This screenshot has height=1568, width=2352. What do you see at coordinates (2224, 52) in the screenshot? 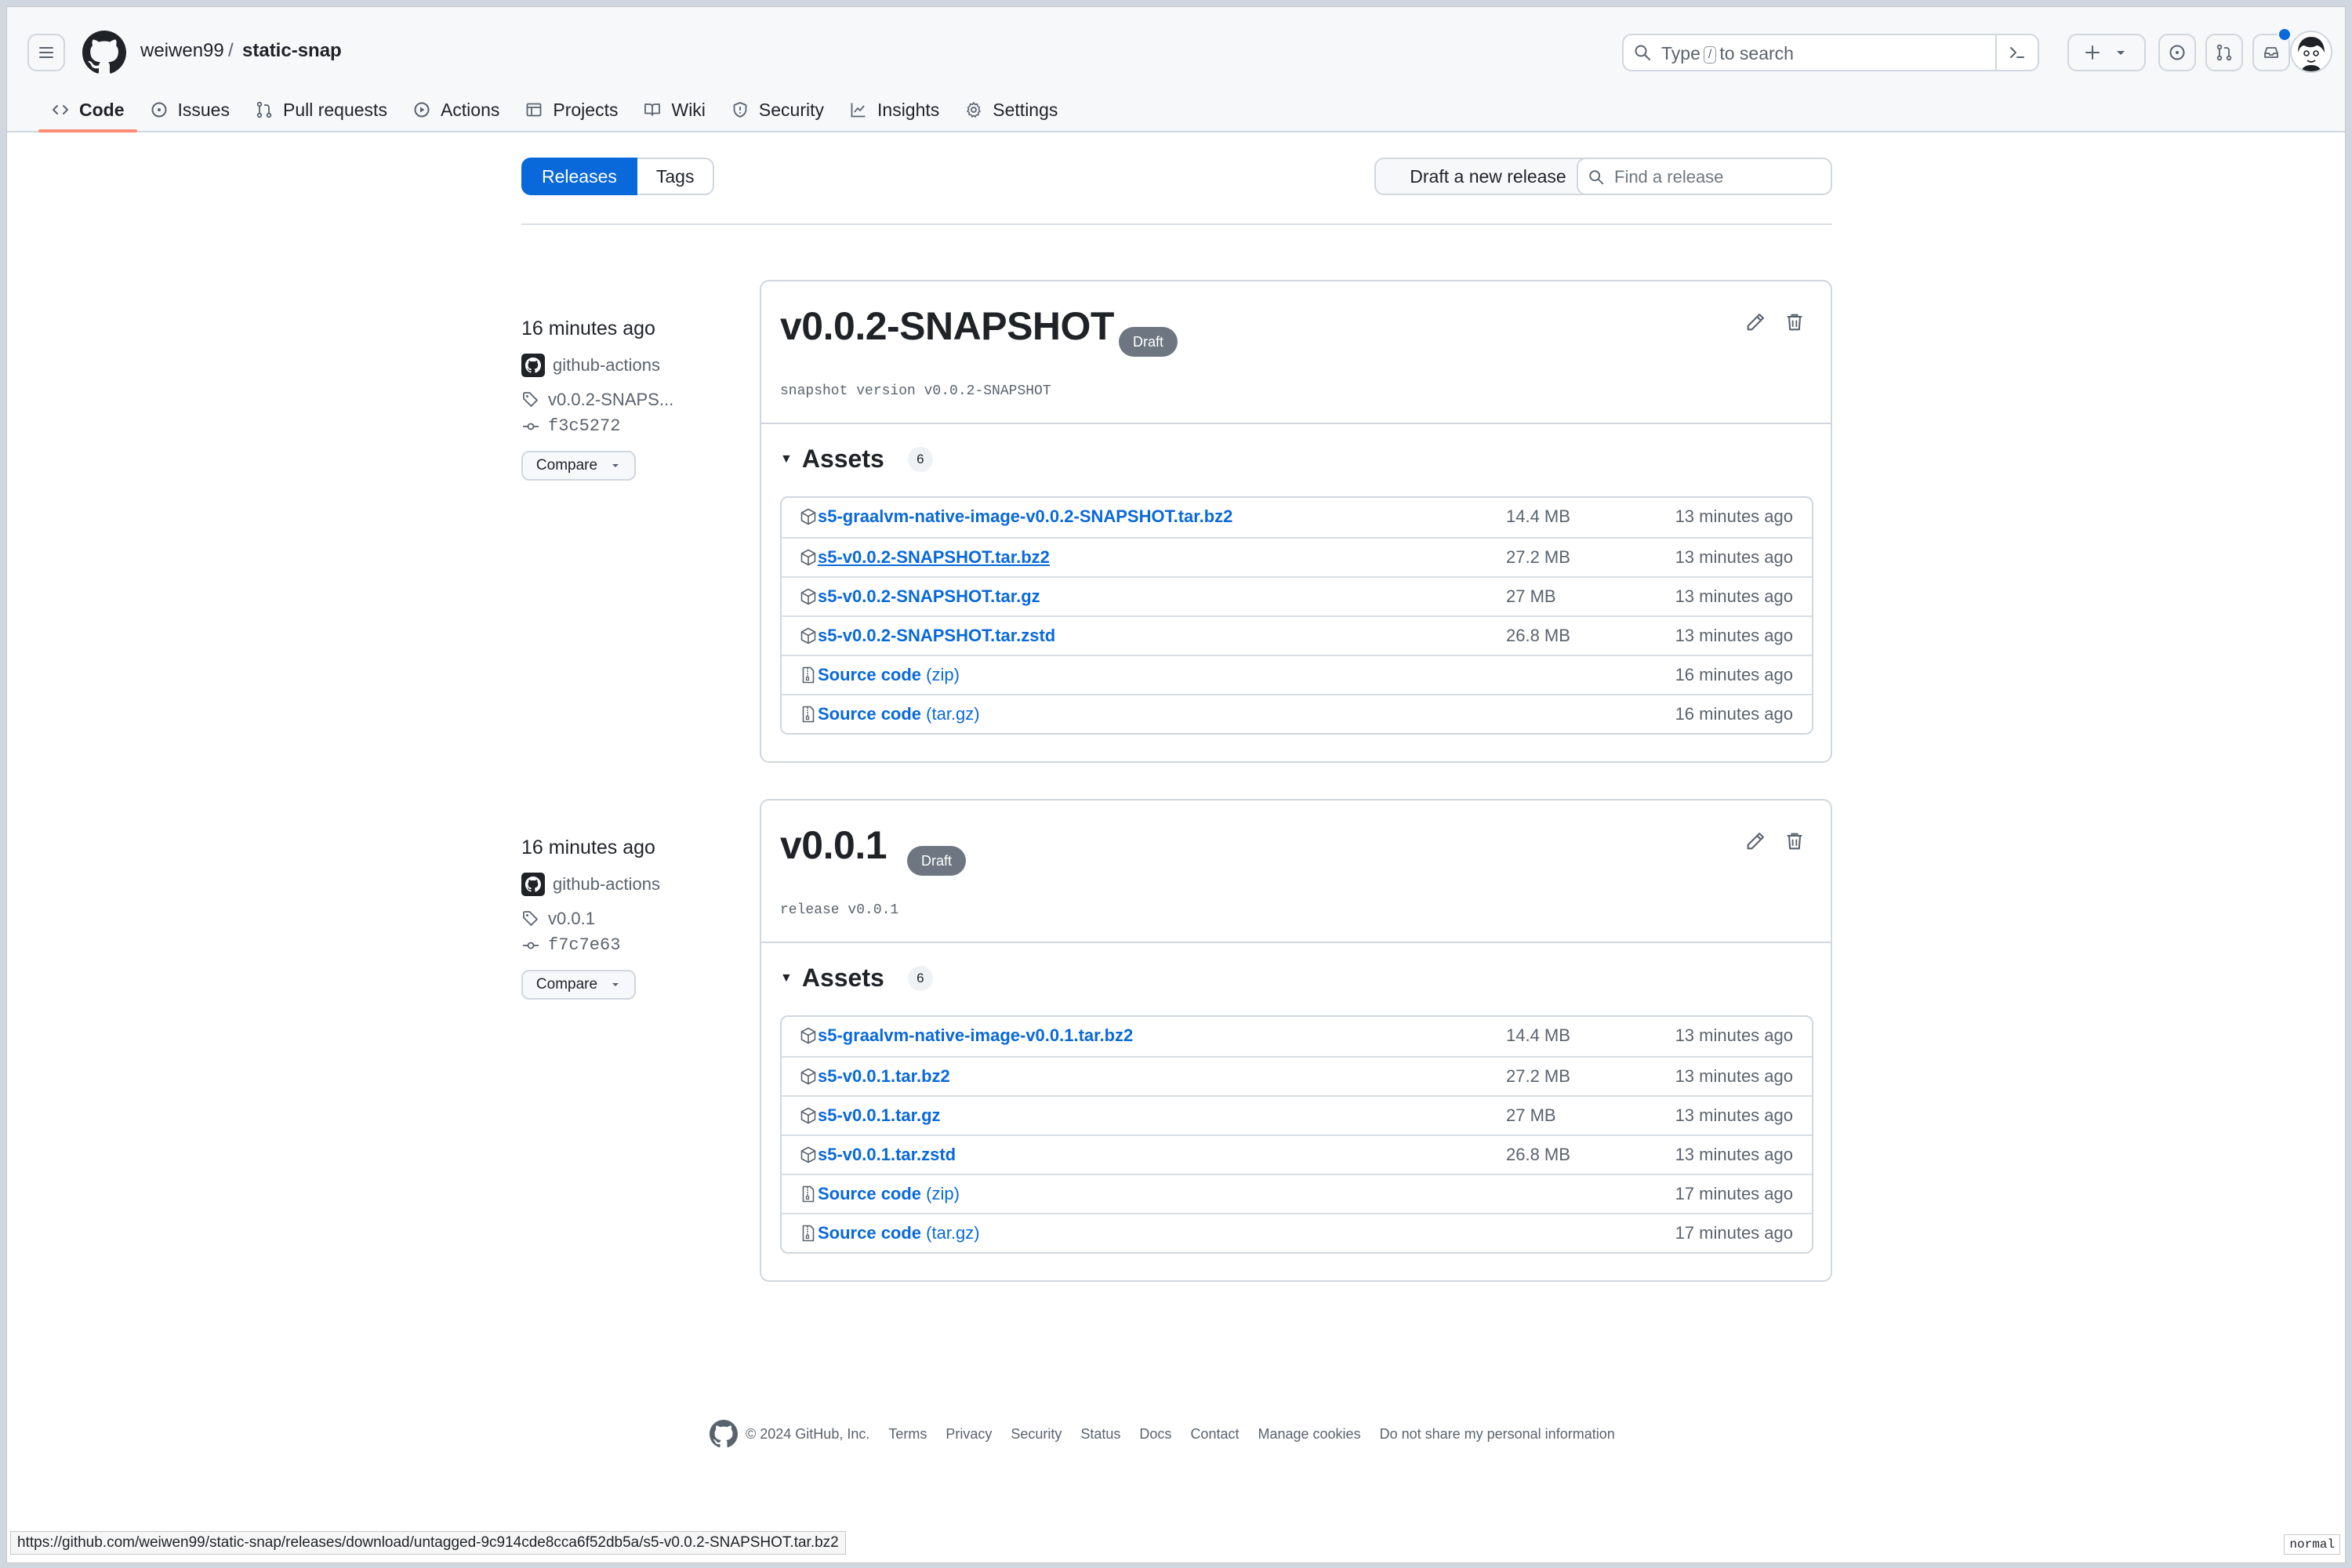
I see `pull-requests-button` at bounding box center [2224, 52].